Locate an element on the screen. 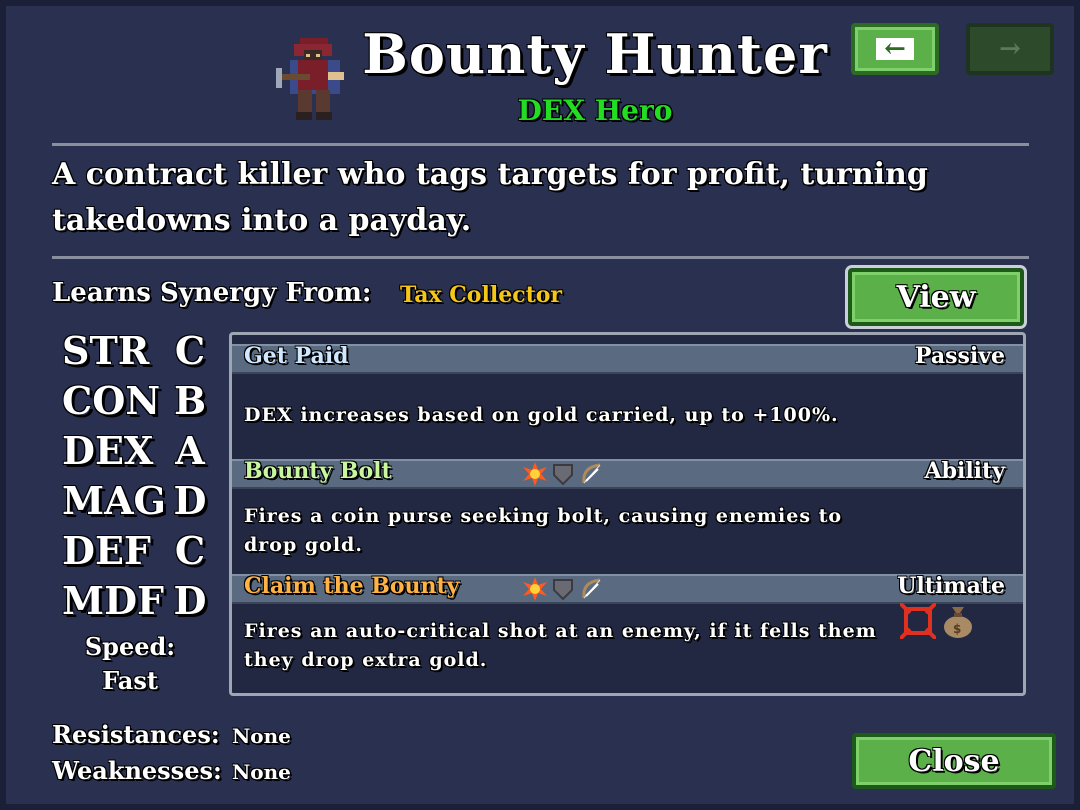  resistances-value: None is located at coordinates (261, 736).